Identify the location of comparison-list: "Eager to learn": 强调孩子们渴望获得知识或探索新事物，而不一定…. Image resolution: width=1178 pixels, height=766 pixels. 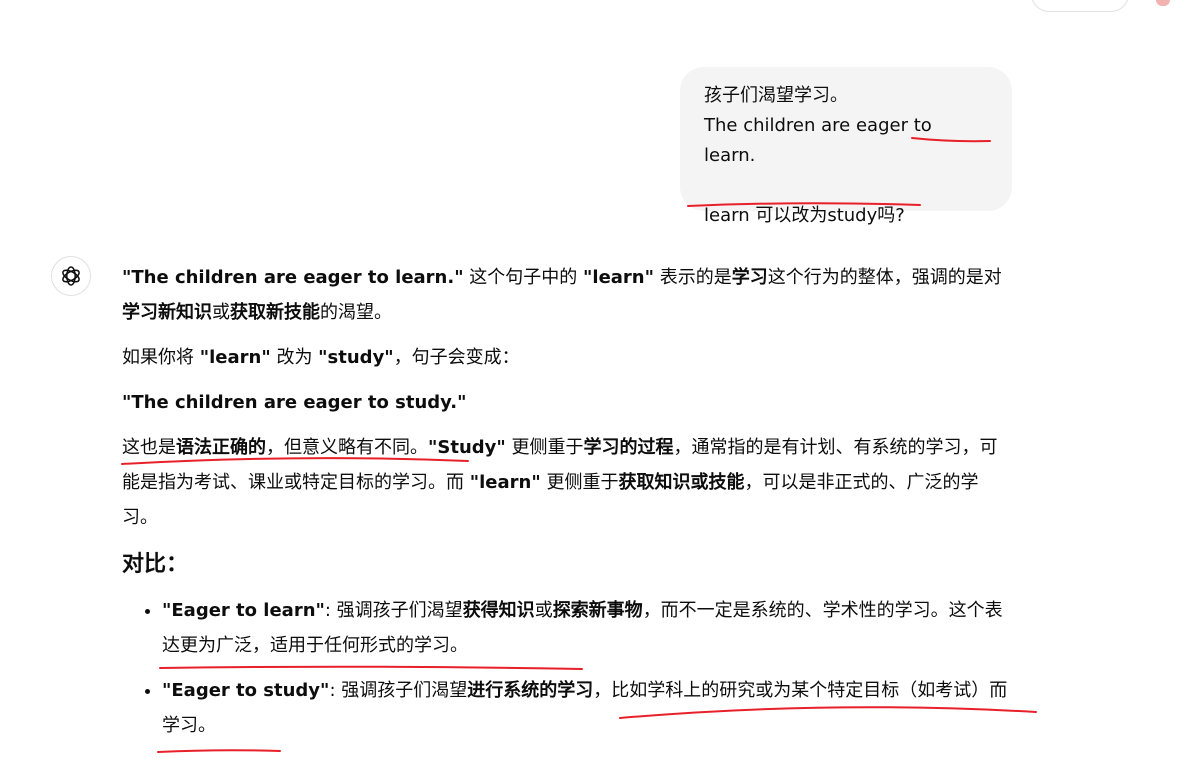
(567, 668).